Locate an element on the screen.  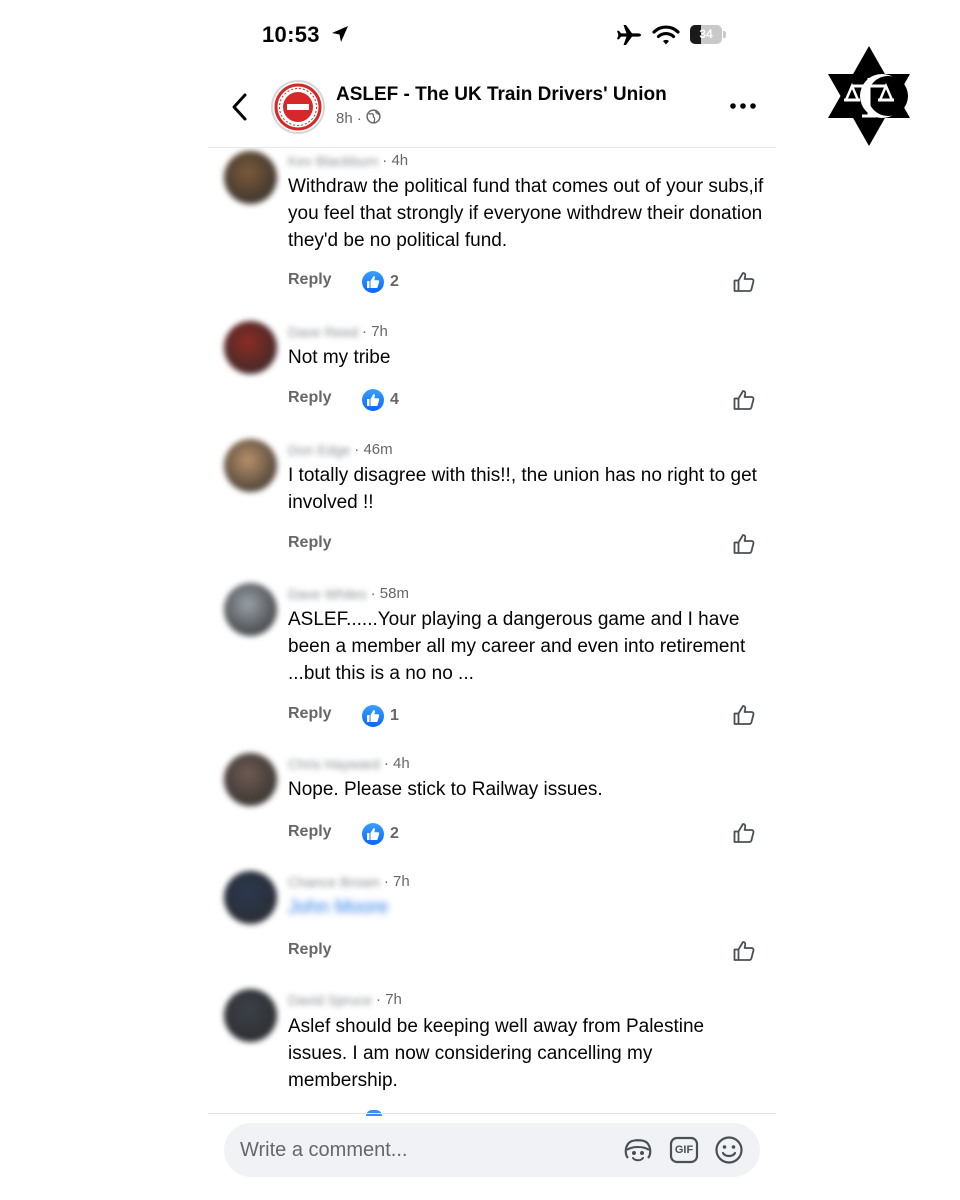
like-count: 1 is located at coordinates (394, 715).